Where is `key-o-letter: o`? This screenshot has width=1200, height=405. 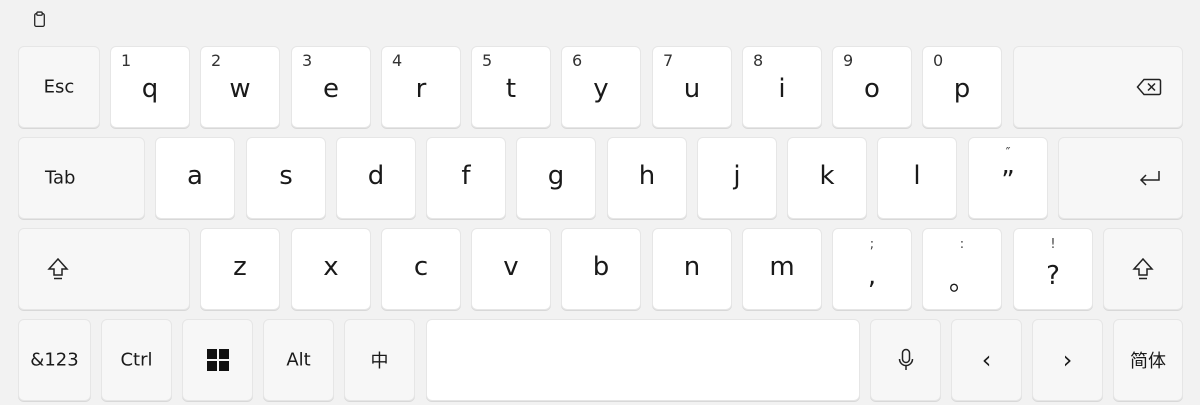
key-o-letter: o is located at coordinates (872, 89).